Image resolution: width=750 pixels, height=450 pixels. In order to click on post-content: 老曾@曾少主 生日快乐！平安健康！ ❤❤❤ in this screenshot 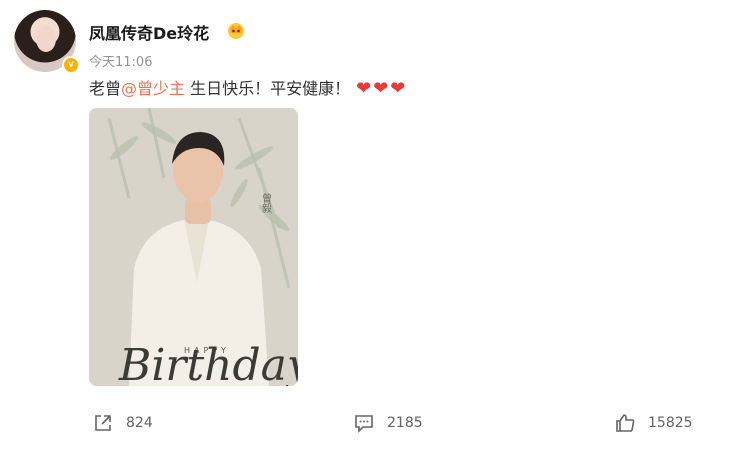, I will do `click(248, 87)`.